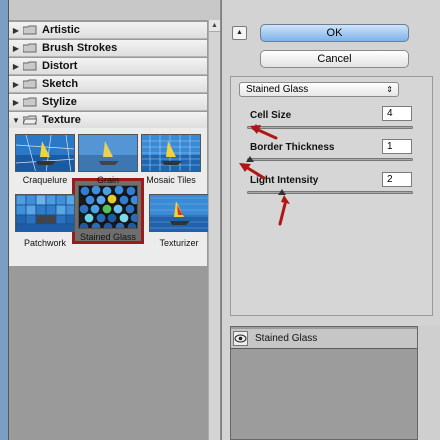 Image resolution: width=440 pixels, height=440 pixels. I want to click on gallery-scrollbar: ▲, so click(214, 230).